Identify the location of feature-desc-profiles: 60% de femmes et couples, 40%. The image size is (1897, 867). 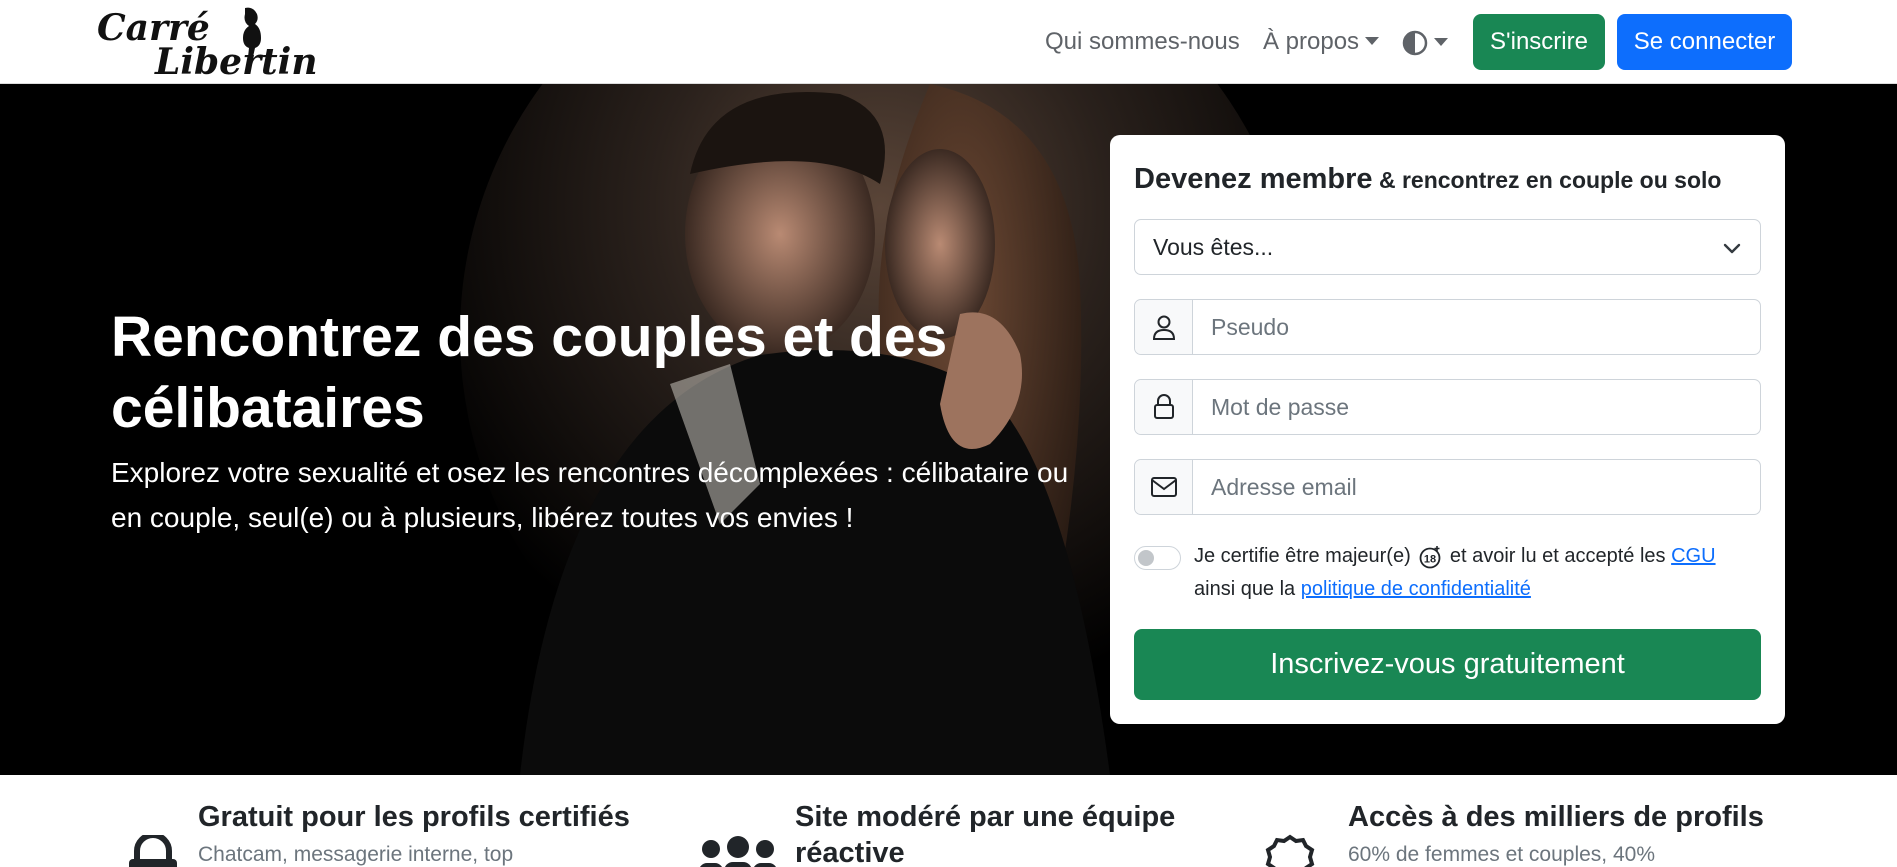
(1502, 854).